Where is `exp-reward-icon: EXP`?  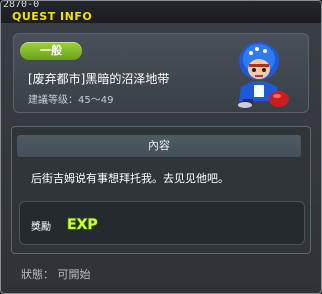 exp-reward-icon: EXP is located at coordinates (82, 224).